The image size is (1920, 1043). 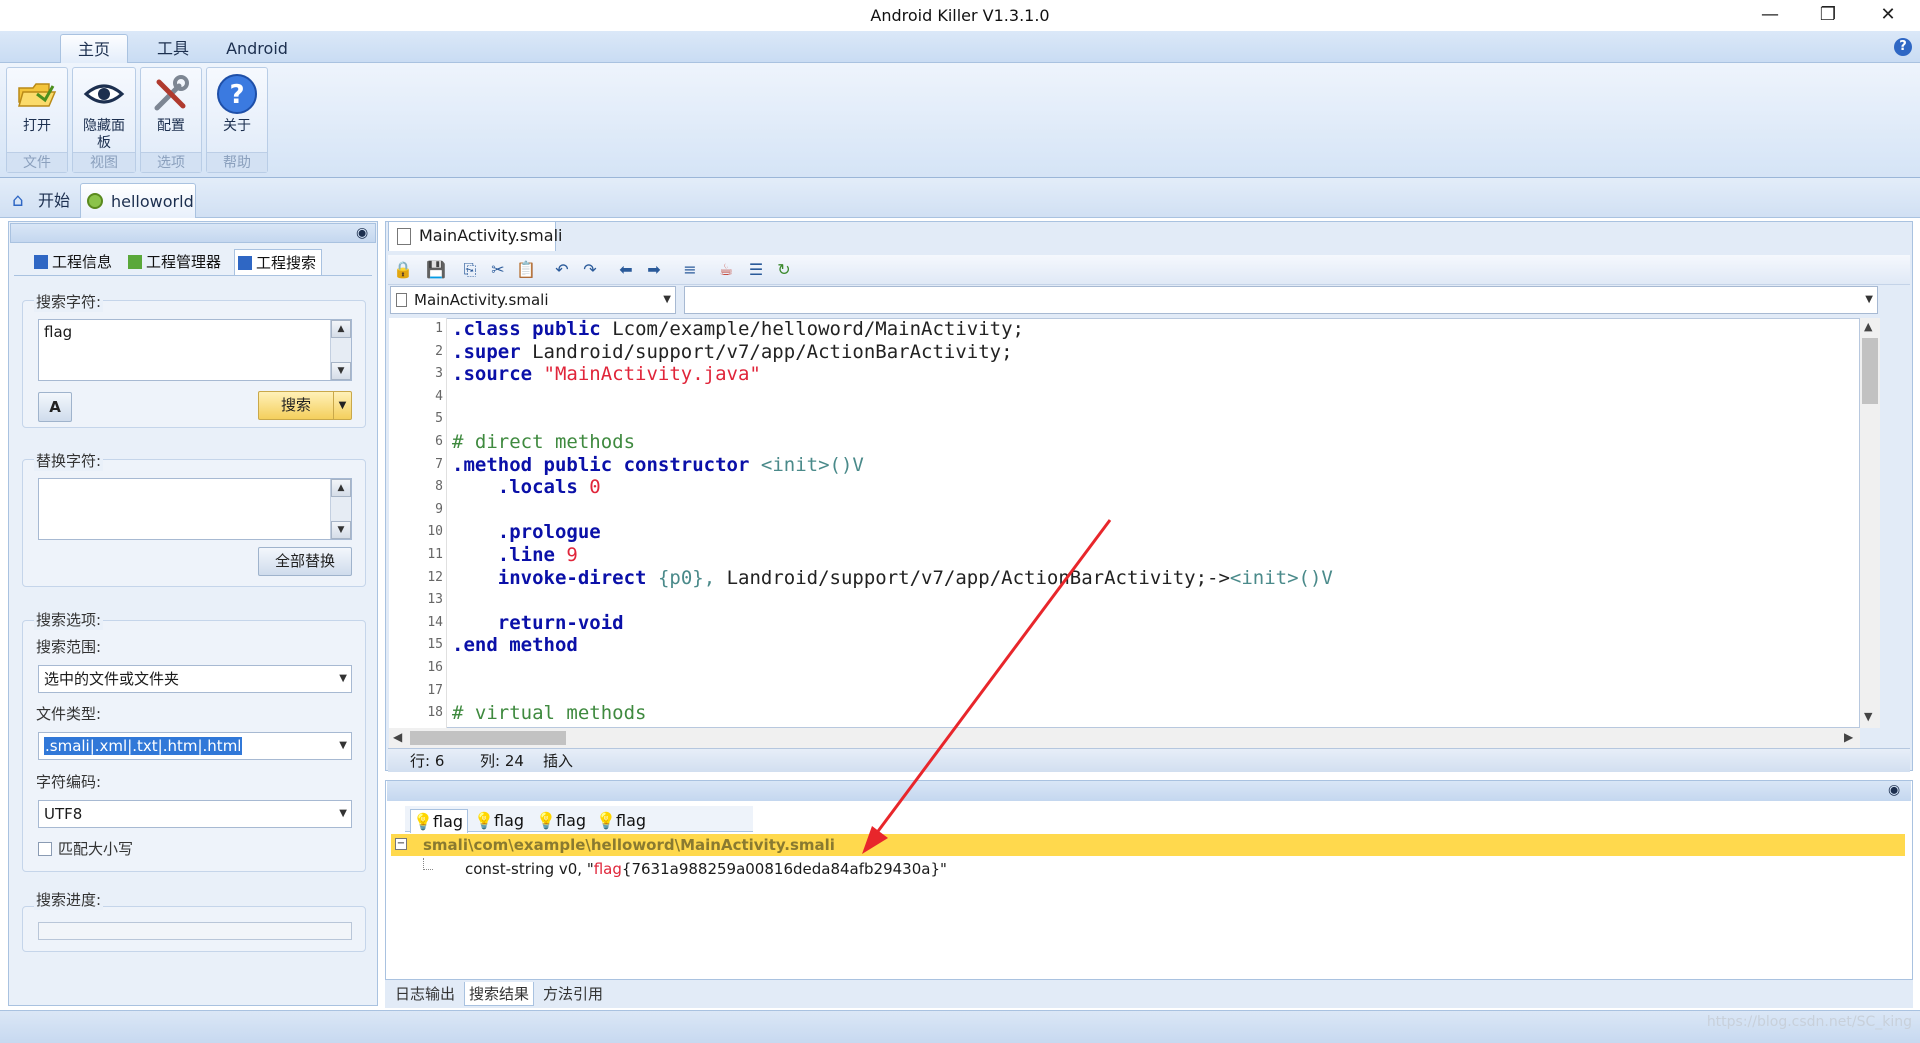 What do you see at coordinates (818, 329) in the screenshot?
I see `code-token: Lcom/example/helloword/MainActivity;` at bounding box center [818, 329].